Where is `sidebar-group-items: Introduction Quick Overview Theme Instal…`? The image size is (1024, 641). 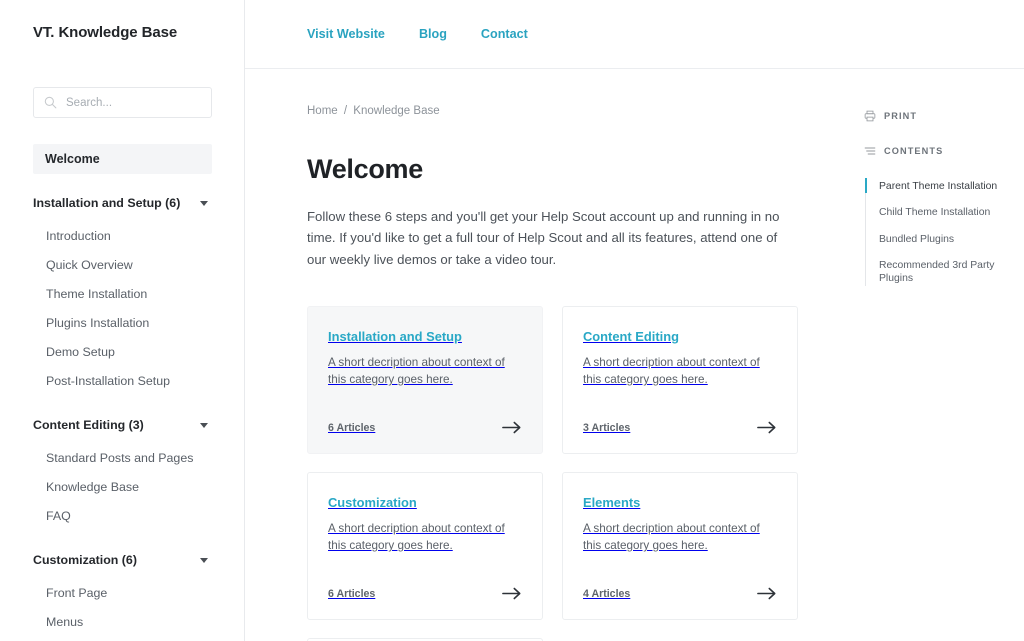 sidebar-group-items: Introduction Quick Overview Theme Instal… is located at coordinates (122, 309).